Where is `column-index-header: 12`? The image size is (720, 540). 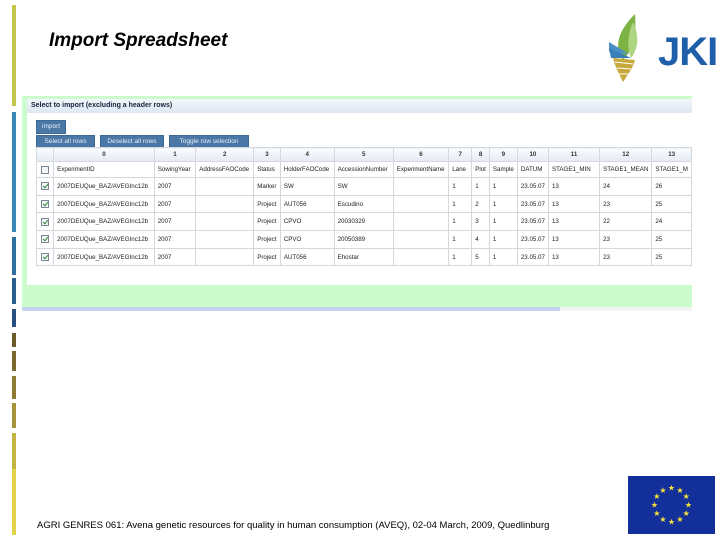
column-index-header: 12 is located at coordinates (626, 154).